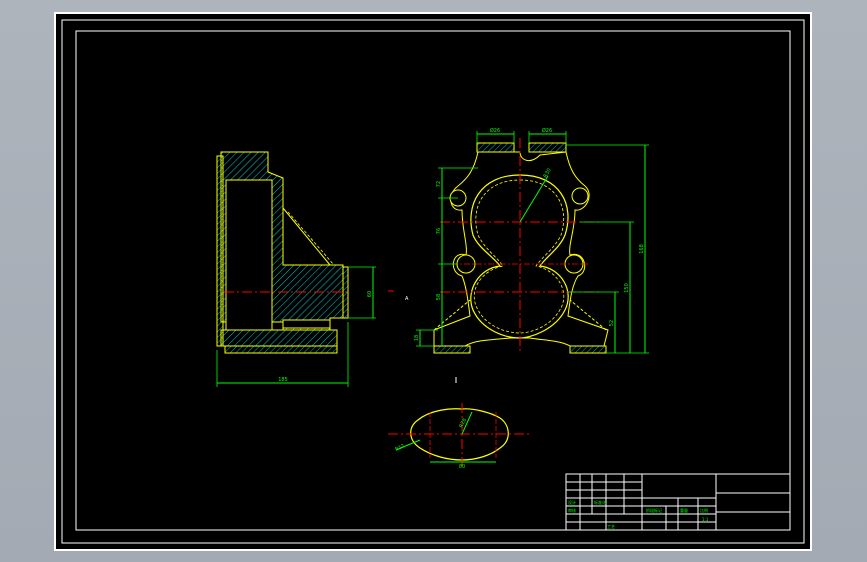  What do you see at coordinates (417, 338) in the screenshot?
I see `left-dim-3: 18` at bounding box center [417, 338].